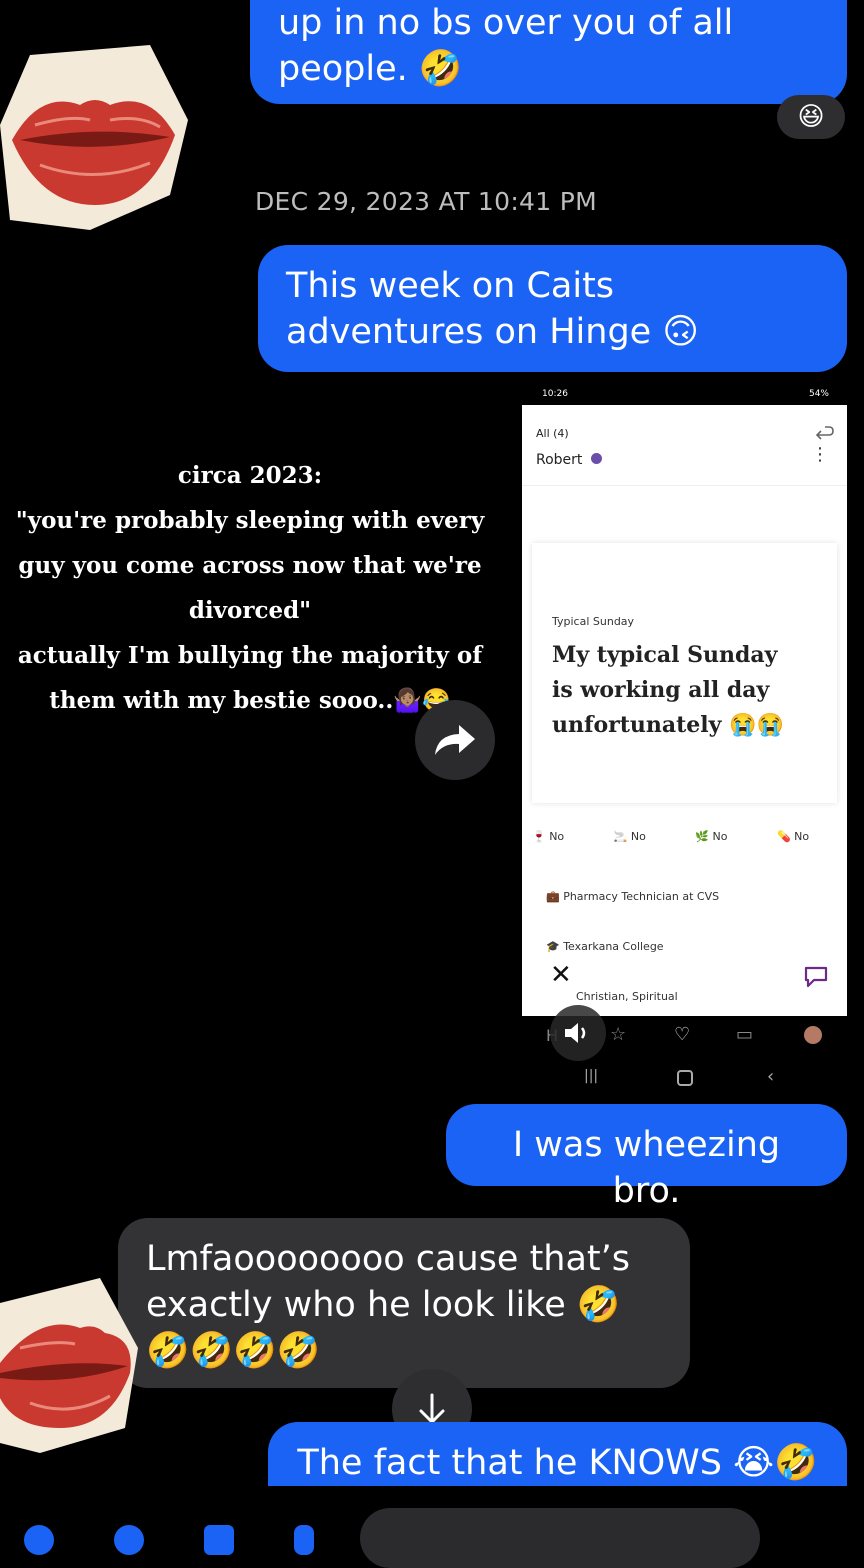 The width and height of the screenshot is (864, 1568). I want to click on timestamp: DEC 29, 2023 AT 10:41 PM, so click(426, 201).